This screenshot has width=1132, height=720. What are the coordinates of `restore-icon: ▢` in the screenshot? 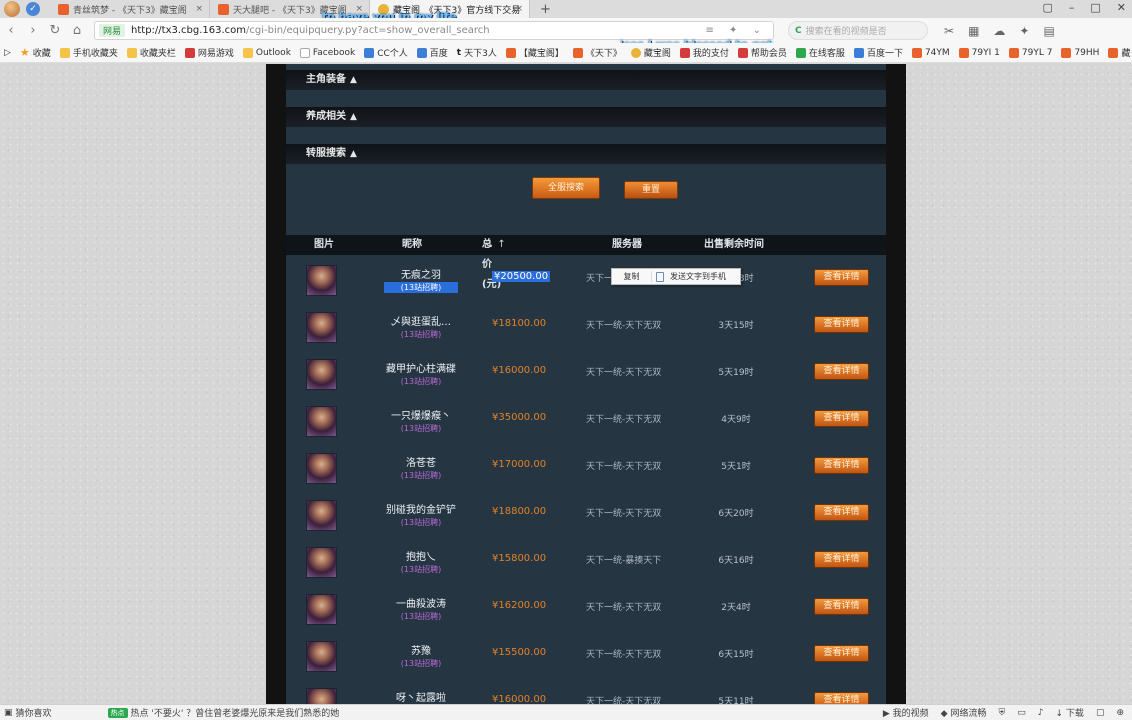 It's located at (1047, 7).